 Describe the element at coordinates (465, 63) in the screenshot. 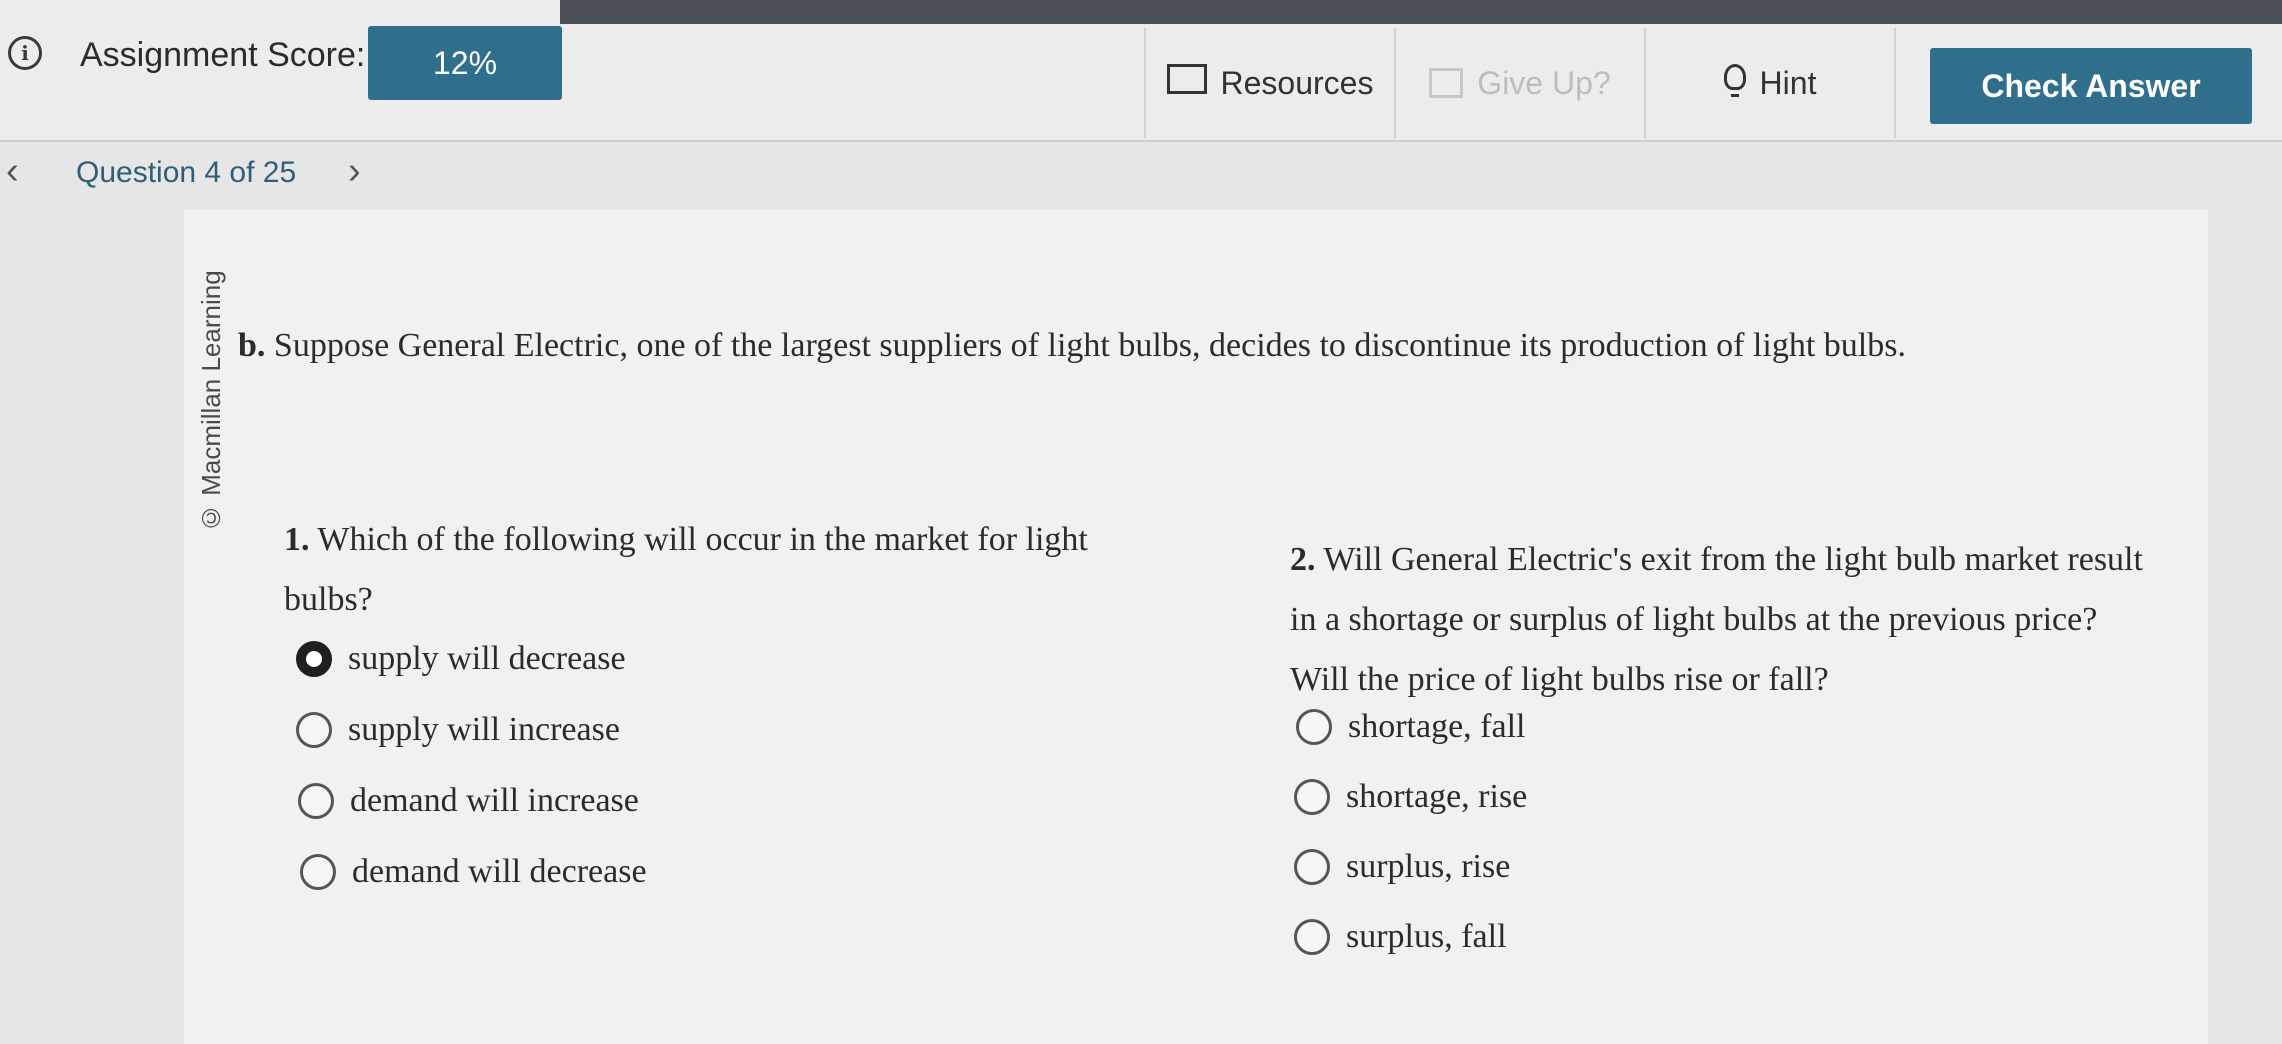

I see `assignment-score-value: 12%` at that location.